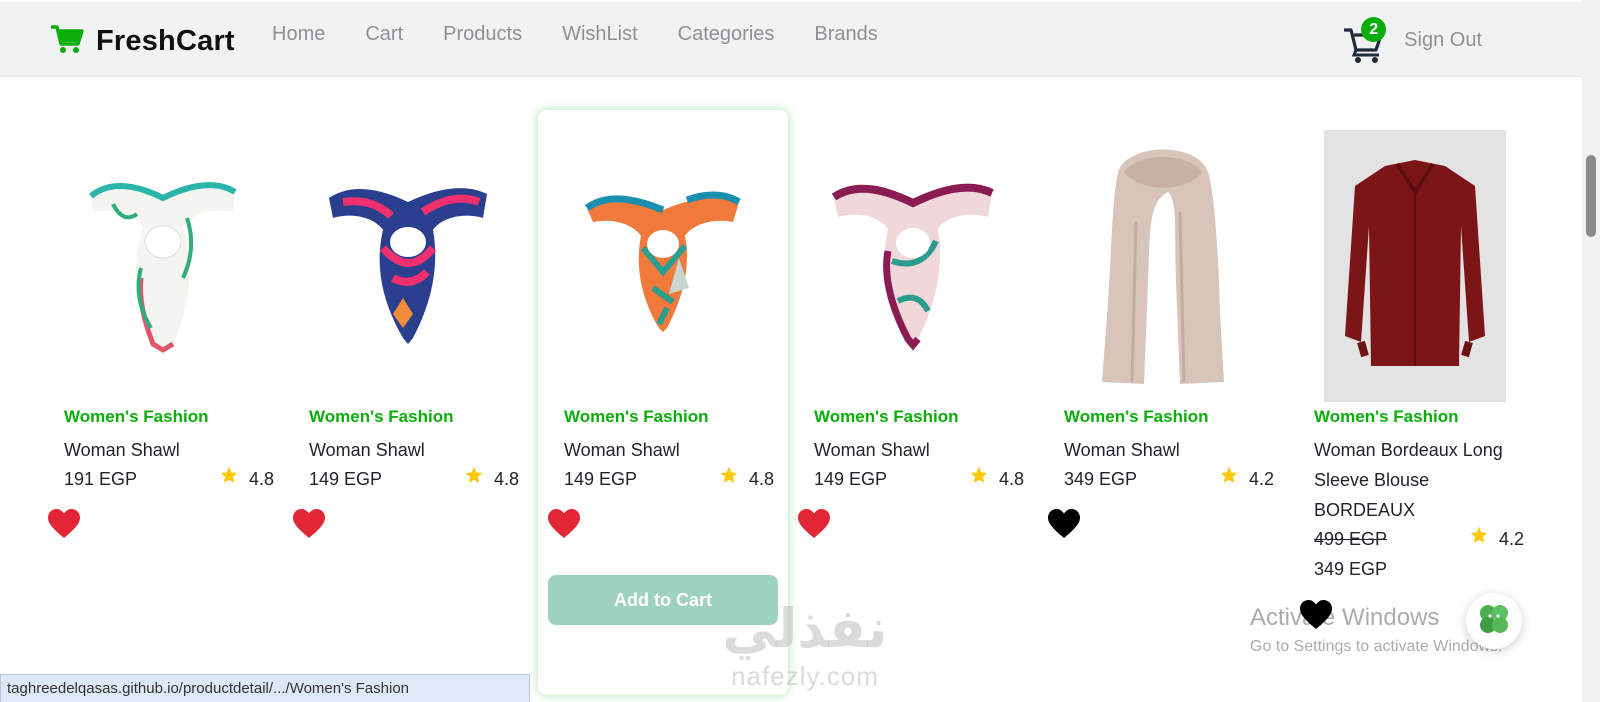  I want to click on clover-icon, so click(1494, 621).